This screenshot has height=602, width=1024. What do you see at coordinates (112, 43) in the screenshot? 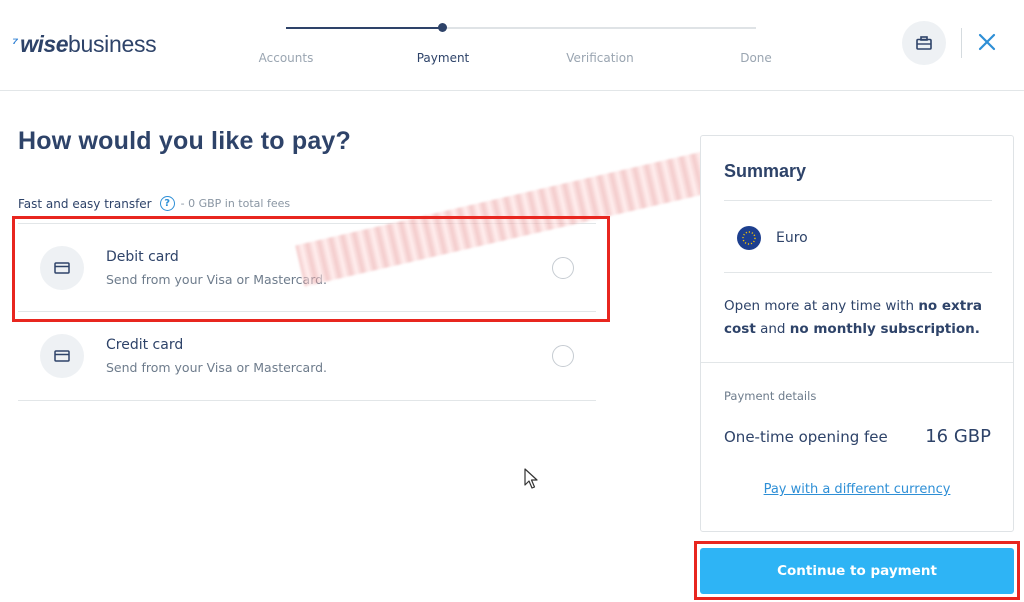
I see `logo-business-text: business` at bounding box center [112, 43].